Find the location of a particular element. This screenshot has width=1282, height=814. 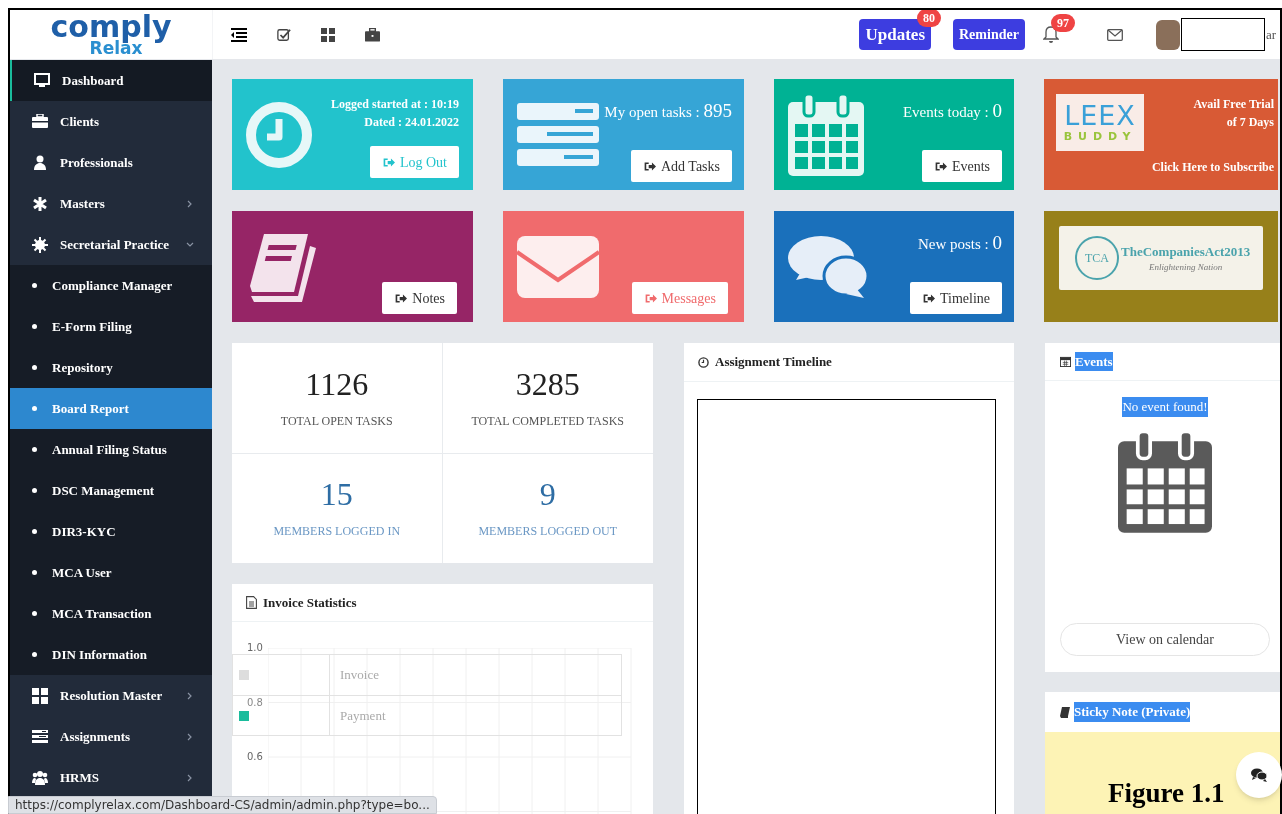

sidebar-item: HRMS is located at coordinates (111, 777).